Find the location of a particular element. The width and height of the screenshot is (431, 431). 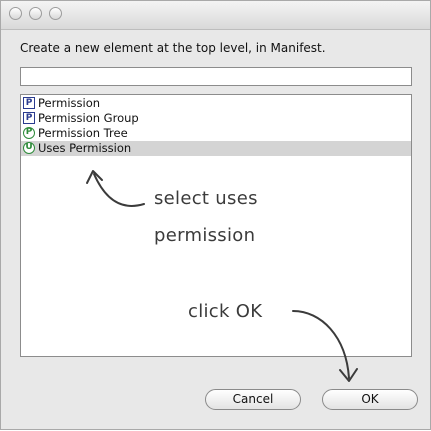

permission-p-icon: P is located at coordinates (29, 103).